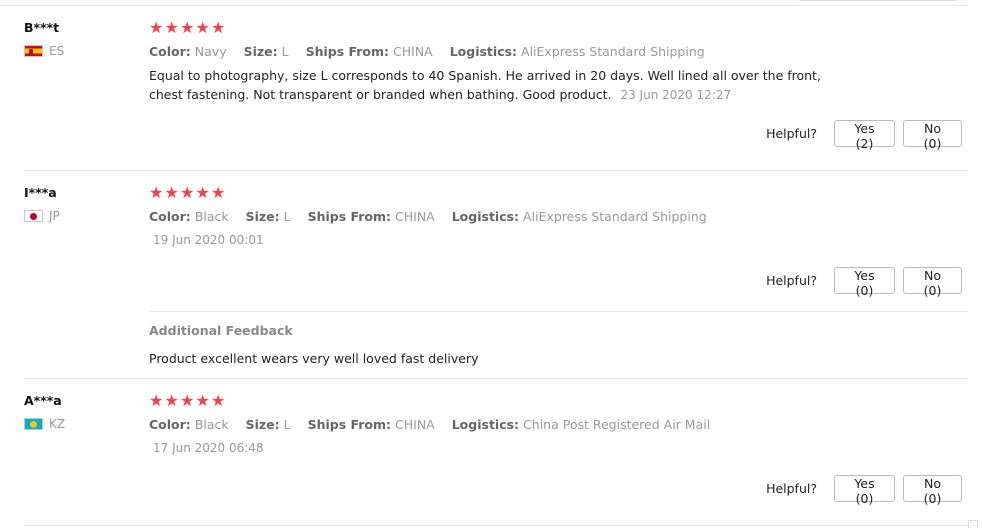 The image size is (982, 528). I want to click on top-strip, so click(491, 3).